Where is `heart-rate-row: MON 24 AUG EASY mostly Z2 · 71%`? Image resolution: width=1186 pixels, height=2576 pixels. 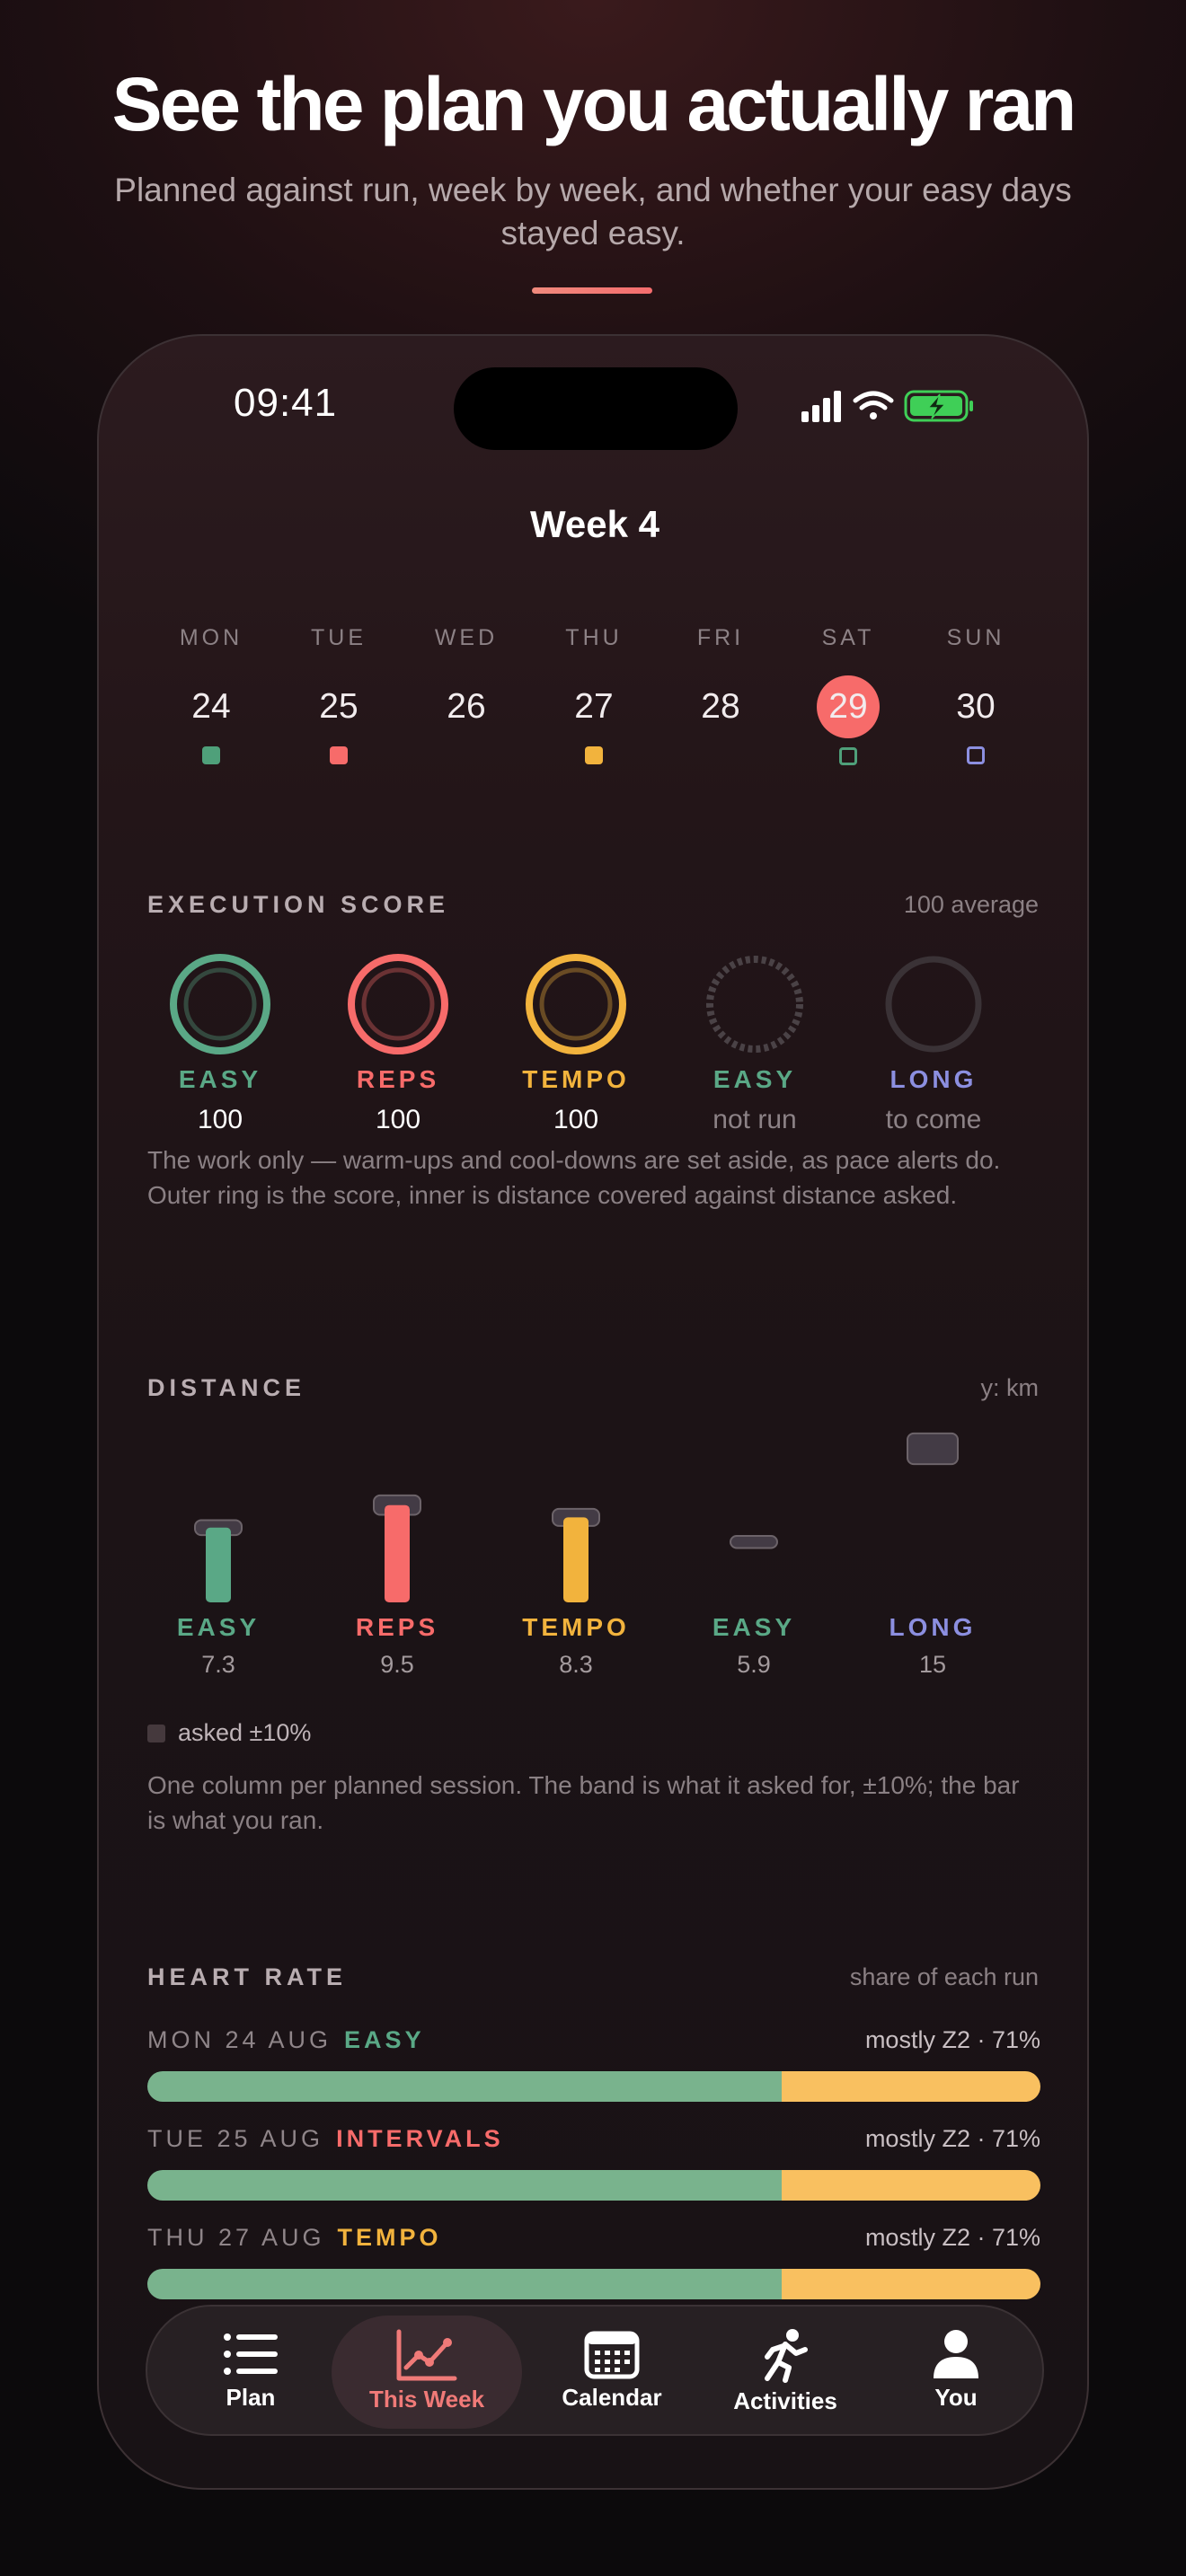 heart-rate-row: MON 24 AUG EASY mostly Z2 · 71% is located at coordinates (593, 2064).